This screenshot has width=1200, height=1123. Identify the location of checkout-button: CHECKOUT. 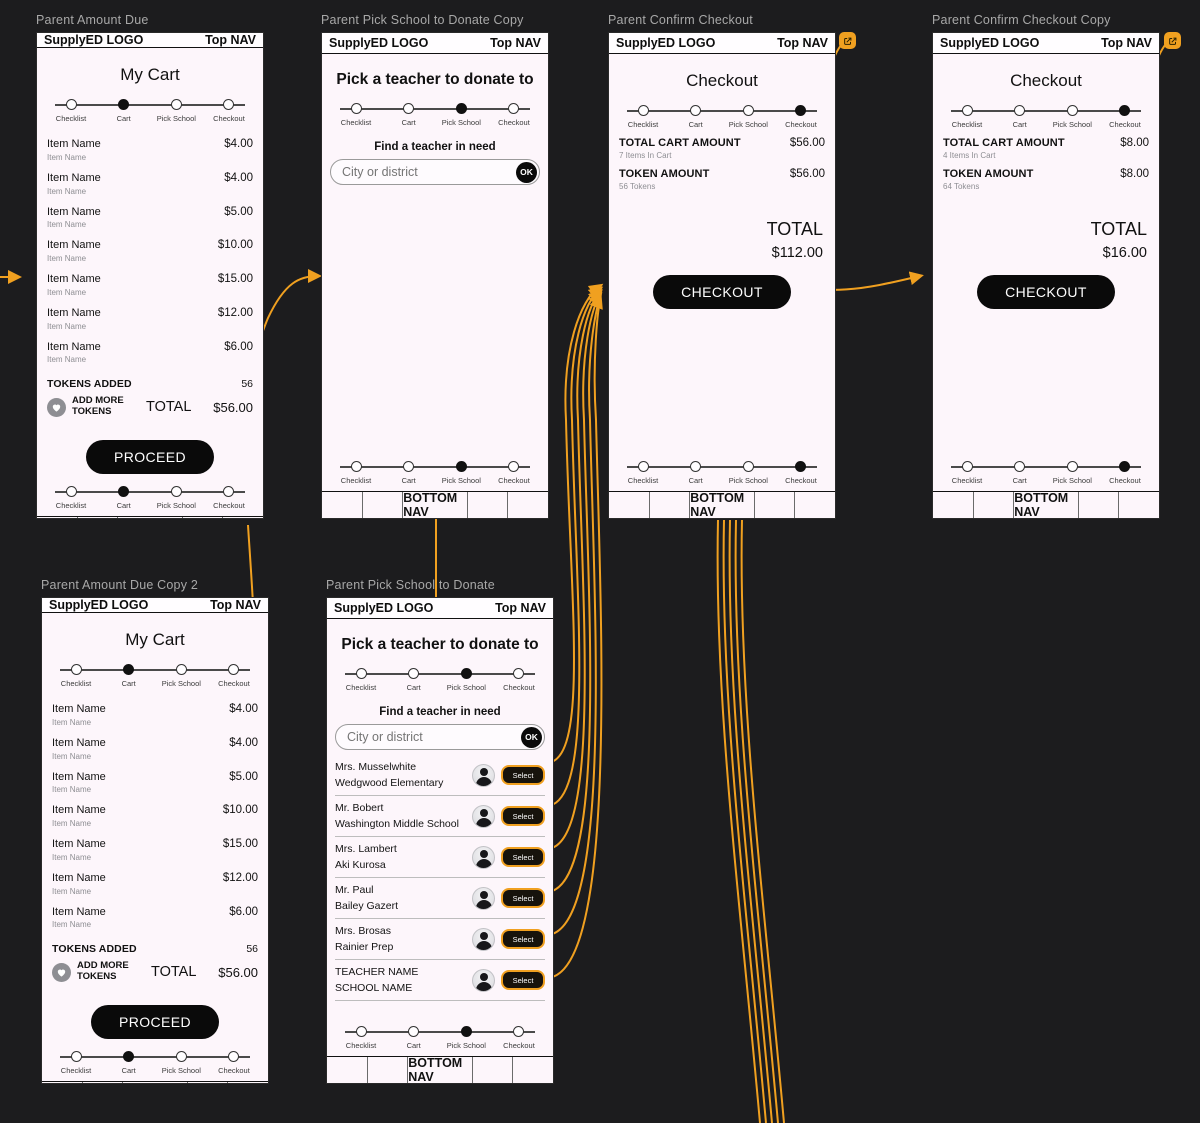
(1046, 292).